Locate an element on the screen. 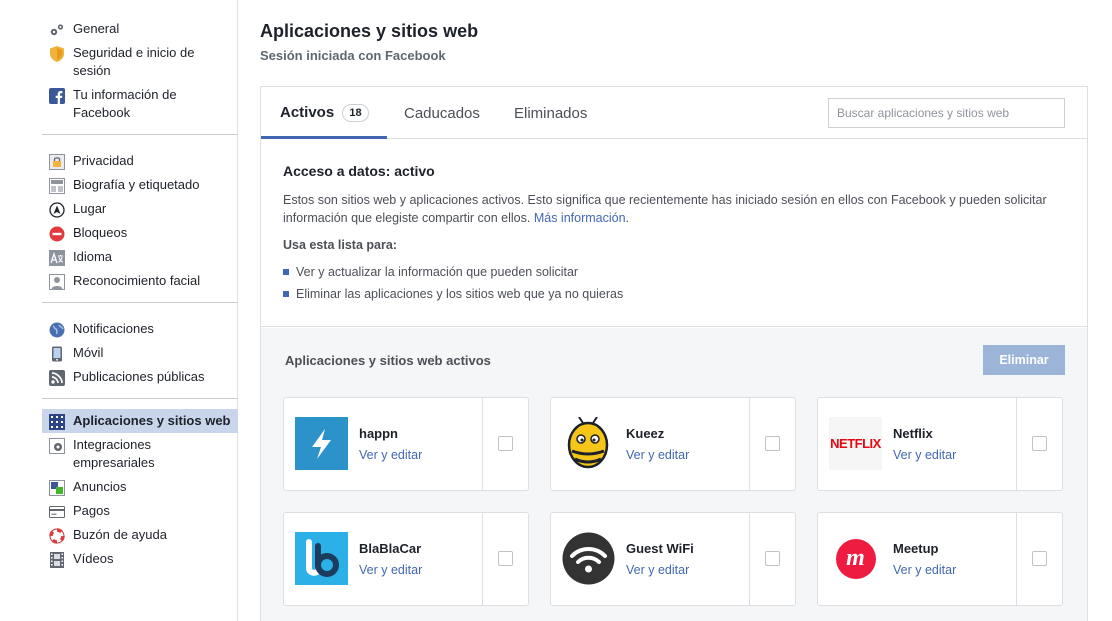 The width and height of the screenshot is (1112, 621). sidebar-item-mobile: Móvil is located at coordinates (140, 353).